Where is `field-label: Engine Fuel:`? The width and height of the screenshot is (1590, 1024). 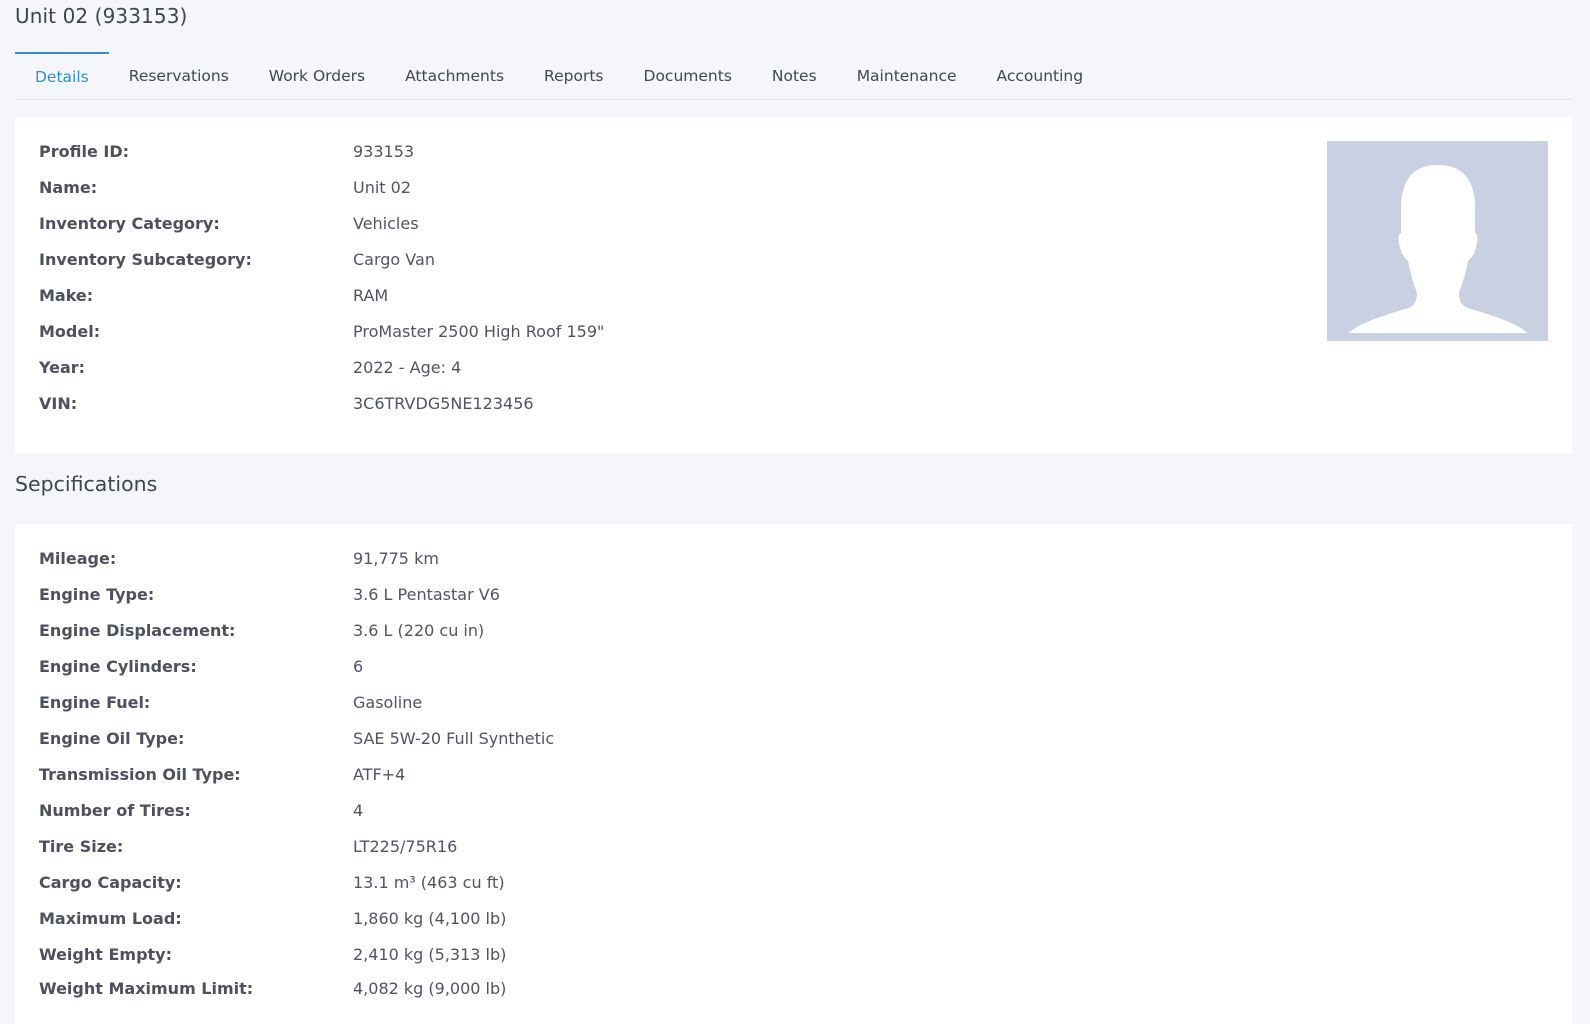
field-label: Engine Fuel: is located at coordinates (95, 702).